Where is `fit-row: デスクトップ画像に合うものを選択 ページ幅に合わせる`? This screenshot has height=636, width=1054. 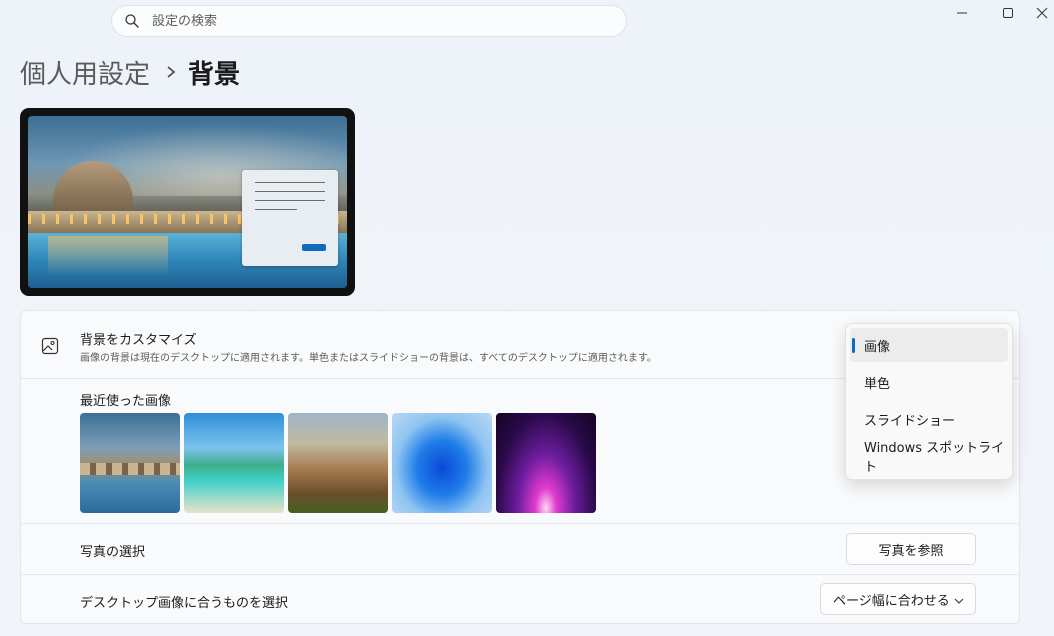
fit-row: デスクトップ画像に合うものを選択 ページ幅に合わせる is located at coordinates (520, 600).